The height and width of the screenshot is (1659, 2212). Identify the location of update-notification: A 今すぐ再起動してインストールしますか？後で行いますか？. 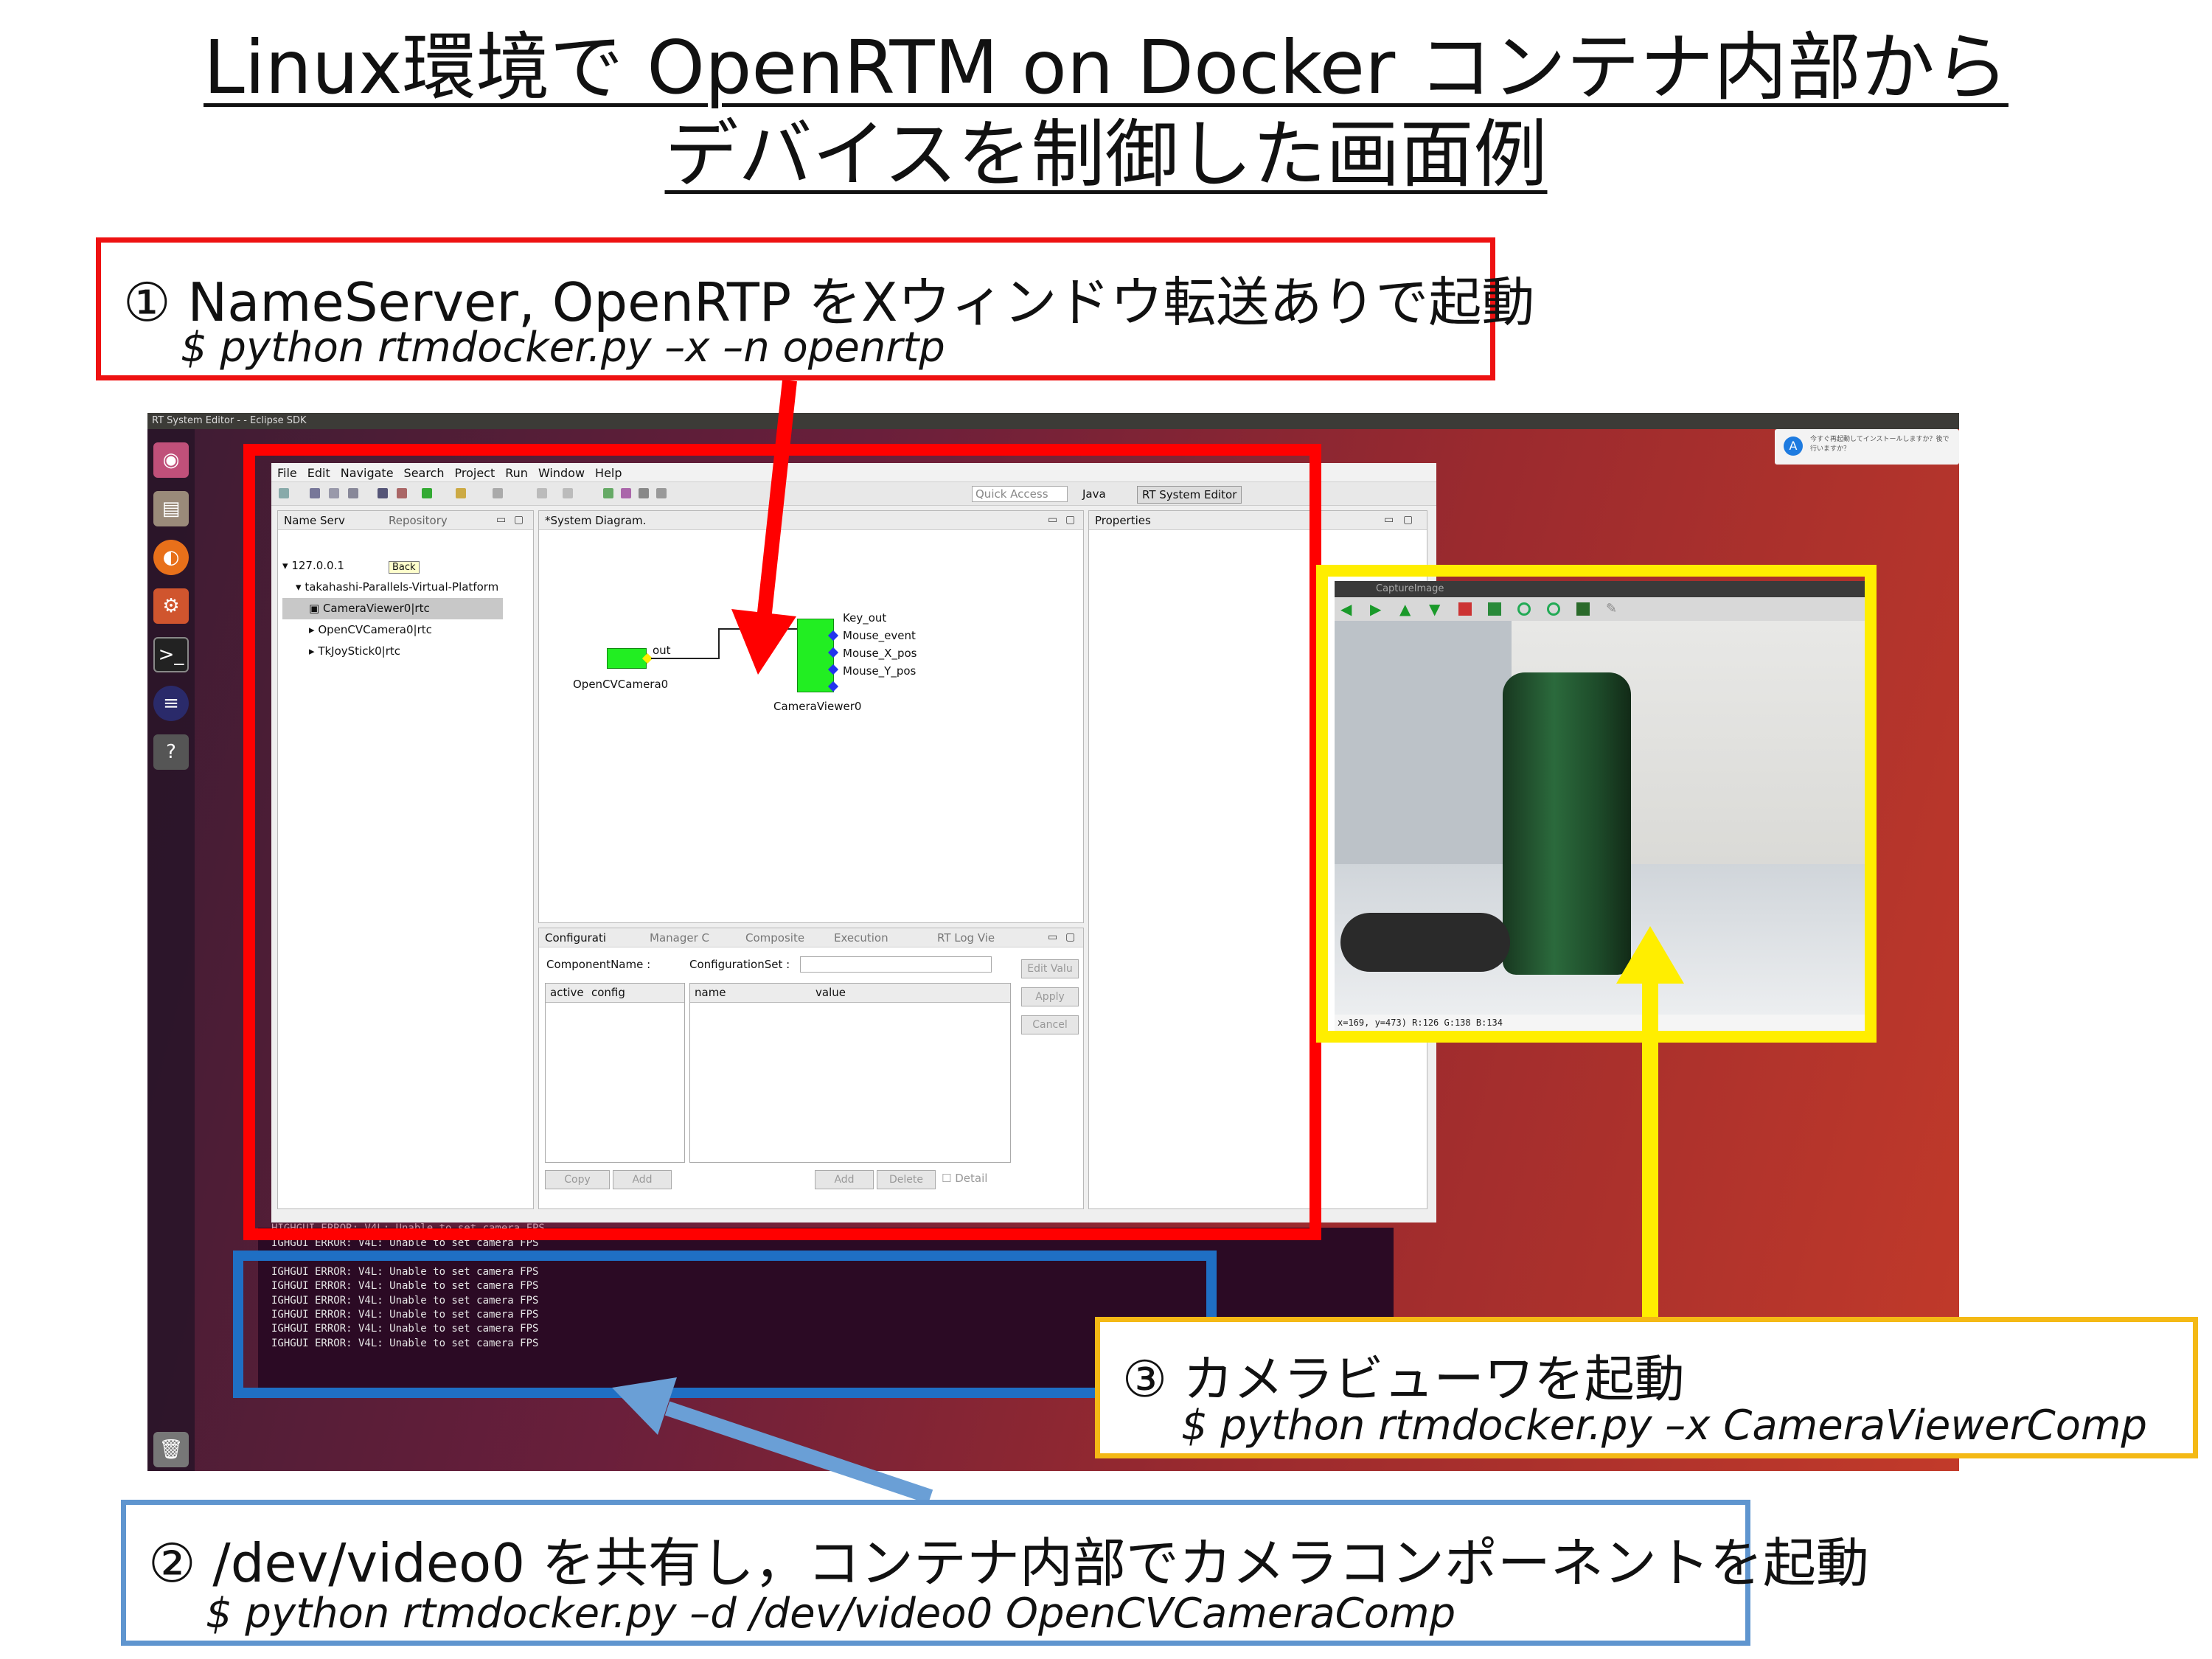
(1867, 447).